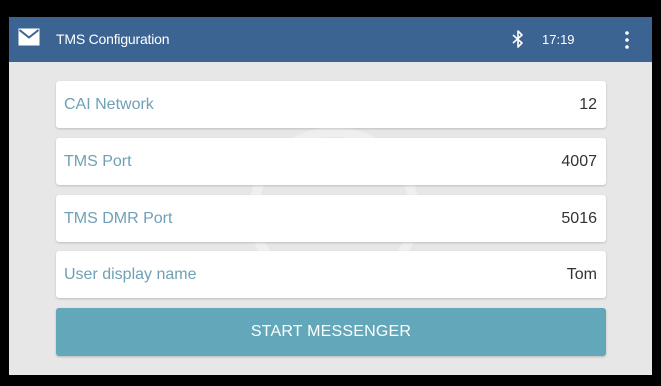  I want to click on app-title: TMS Configuration, so click(113, 39).